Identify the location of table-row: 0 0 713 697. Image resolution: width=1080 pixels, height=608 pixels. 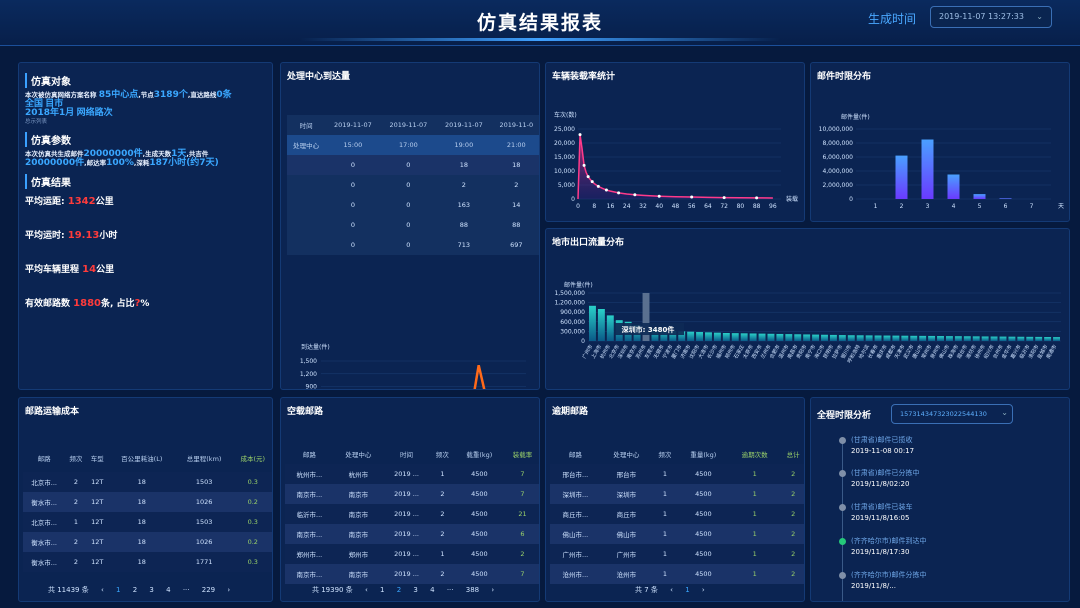
(413, 245).